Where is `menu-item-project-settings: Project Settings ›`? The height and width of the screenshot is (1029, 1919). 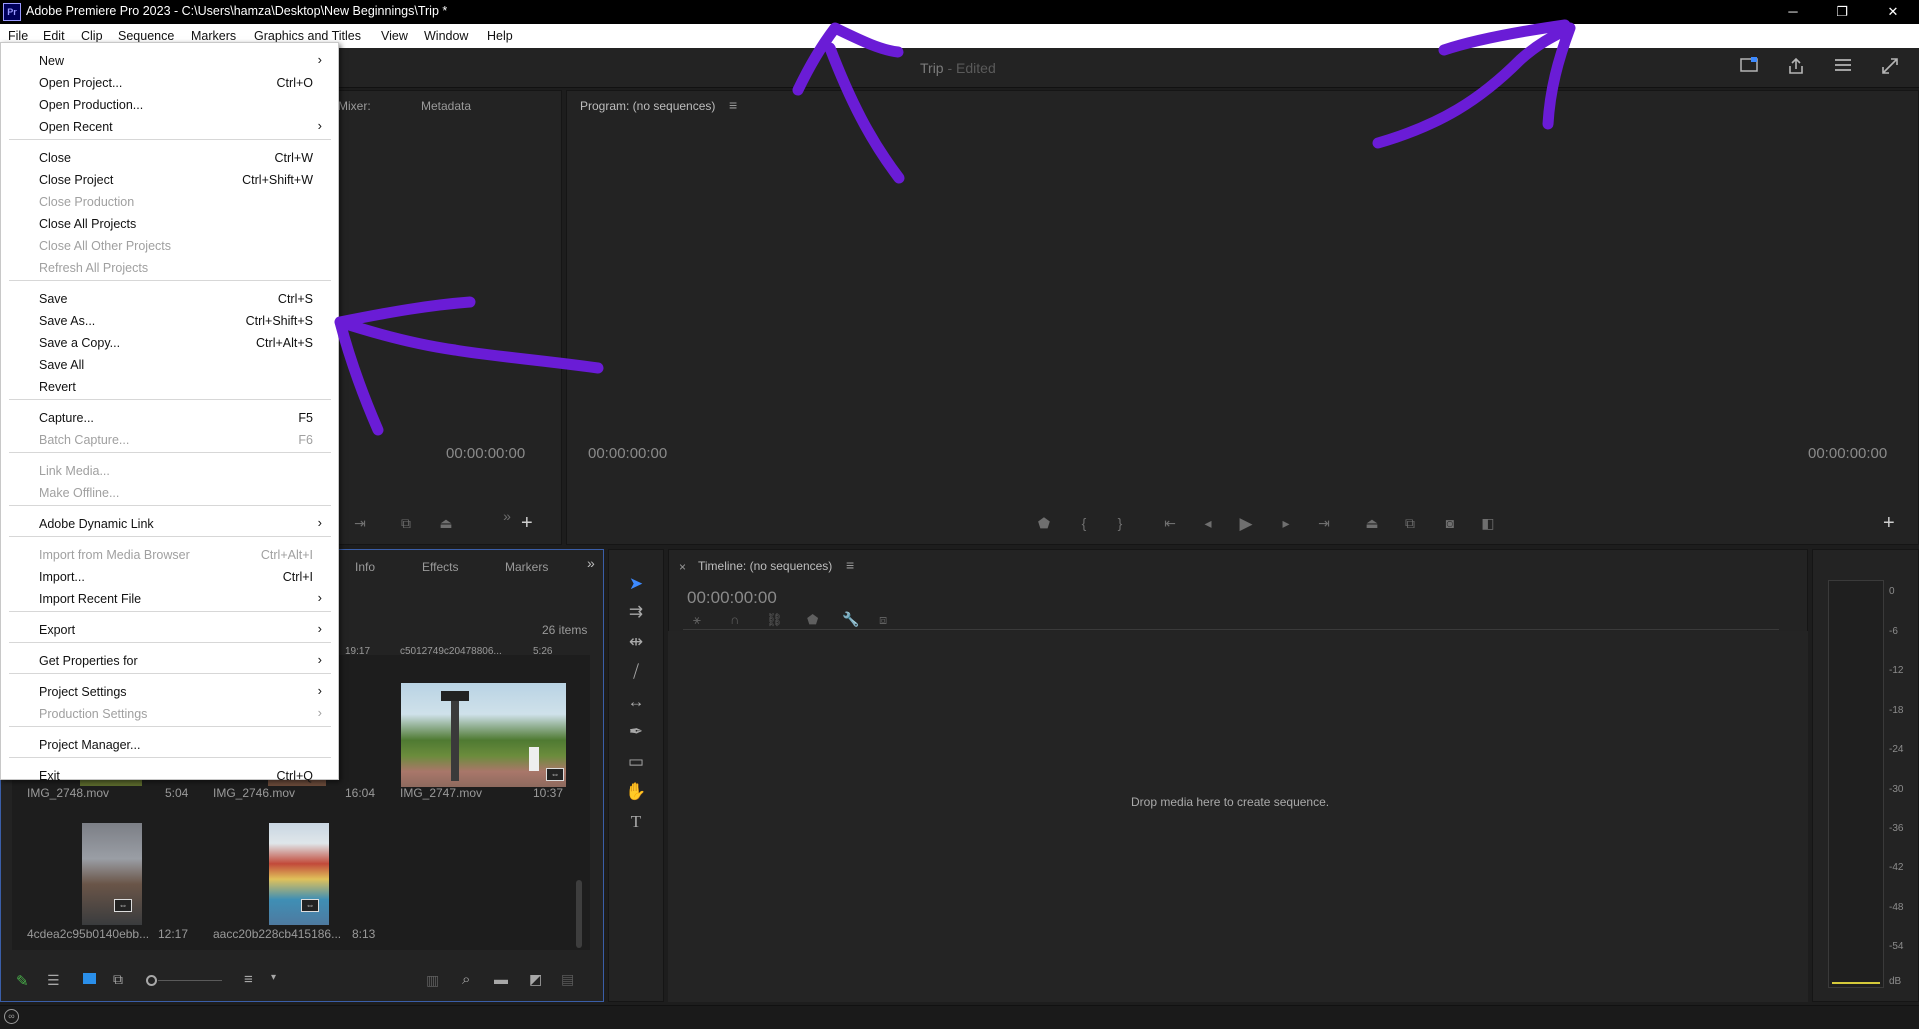
menu-item-project-settings: Project Settings › is located at coordinates (169, 692).